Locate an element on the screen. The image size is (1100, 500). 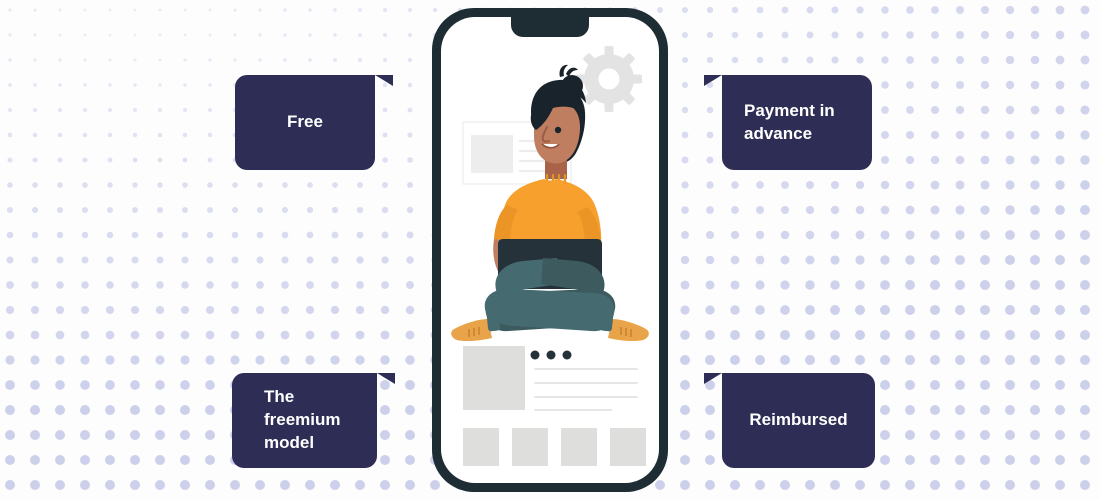
callout-the-freemium-model-label: The freemium model is located at coordinates (302, 419).